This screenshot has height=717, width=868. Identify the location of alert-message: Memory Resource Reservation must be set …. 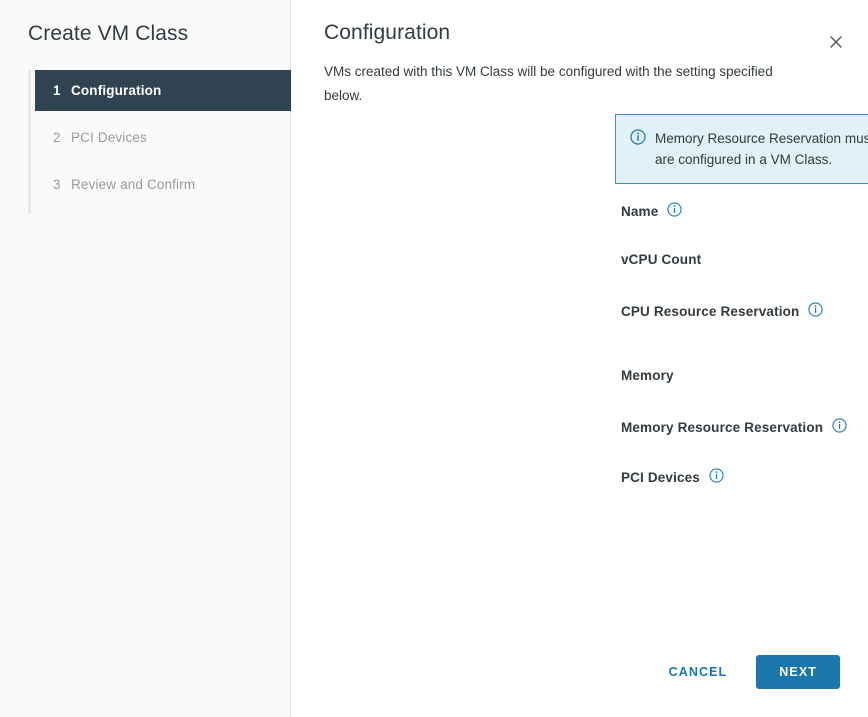
(761, 149).